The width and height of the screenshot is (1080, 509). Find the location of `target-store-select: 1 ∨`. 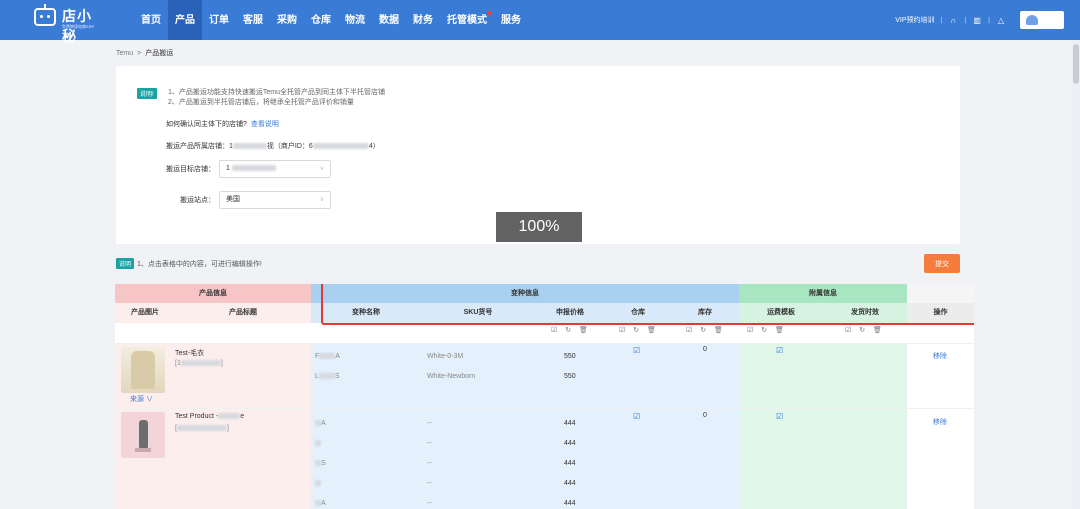

target-store-select: 1 ∨ is located at coordinates (275, 169).